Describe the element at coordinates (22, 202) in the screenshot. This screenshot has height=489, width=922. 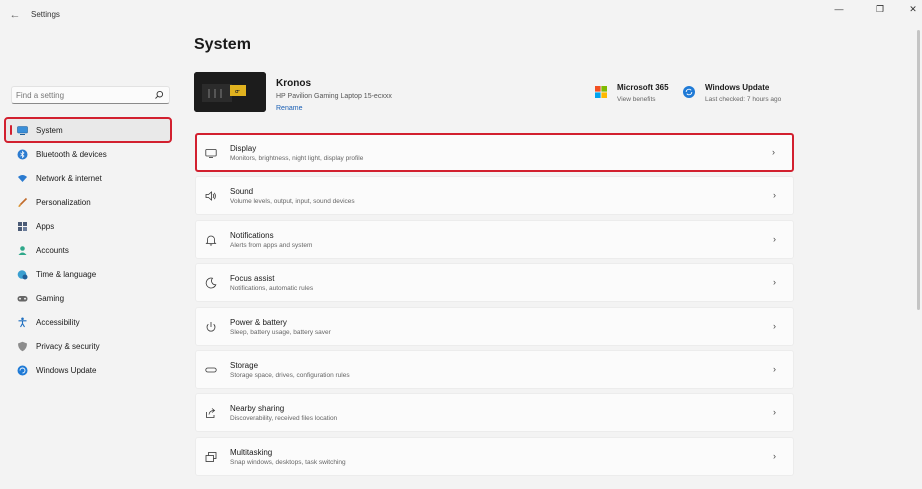
I see `brush-icon` at that location.